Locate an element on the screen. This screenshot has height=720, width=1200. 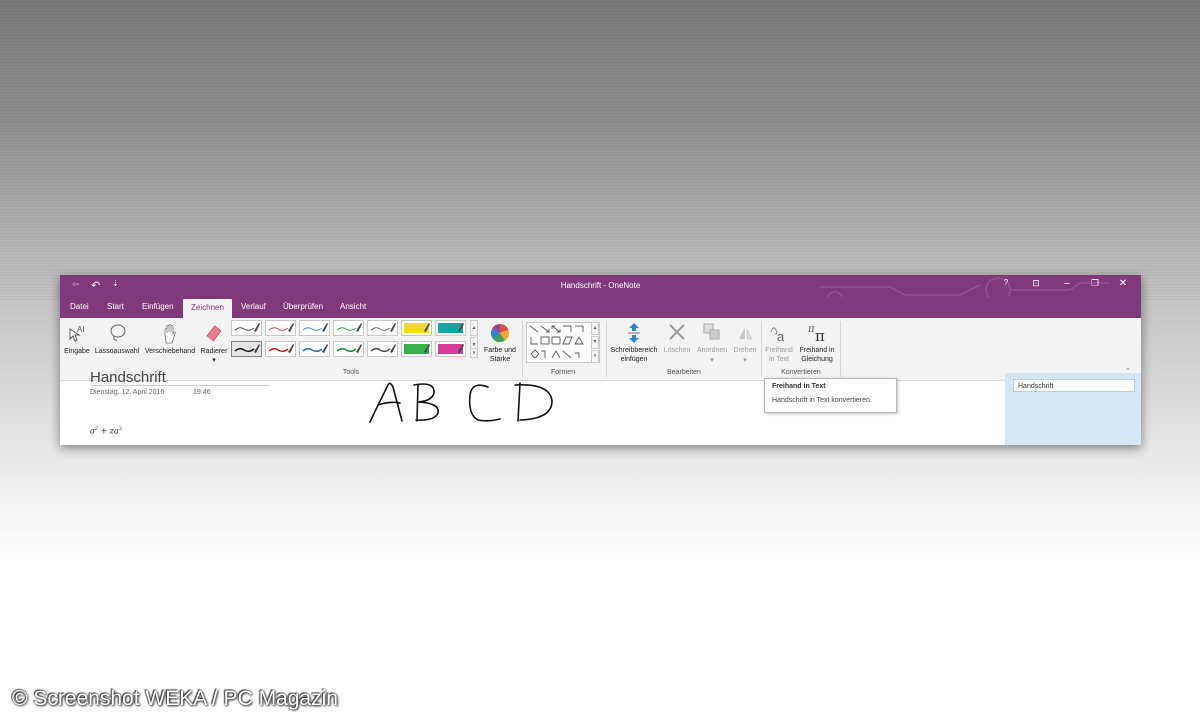
tooltip-description: Handschrift in Text konvertieren. is located at coordinates (822, 400).